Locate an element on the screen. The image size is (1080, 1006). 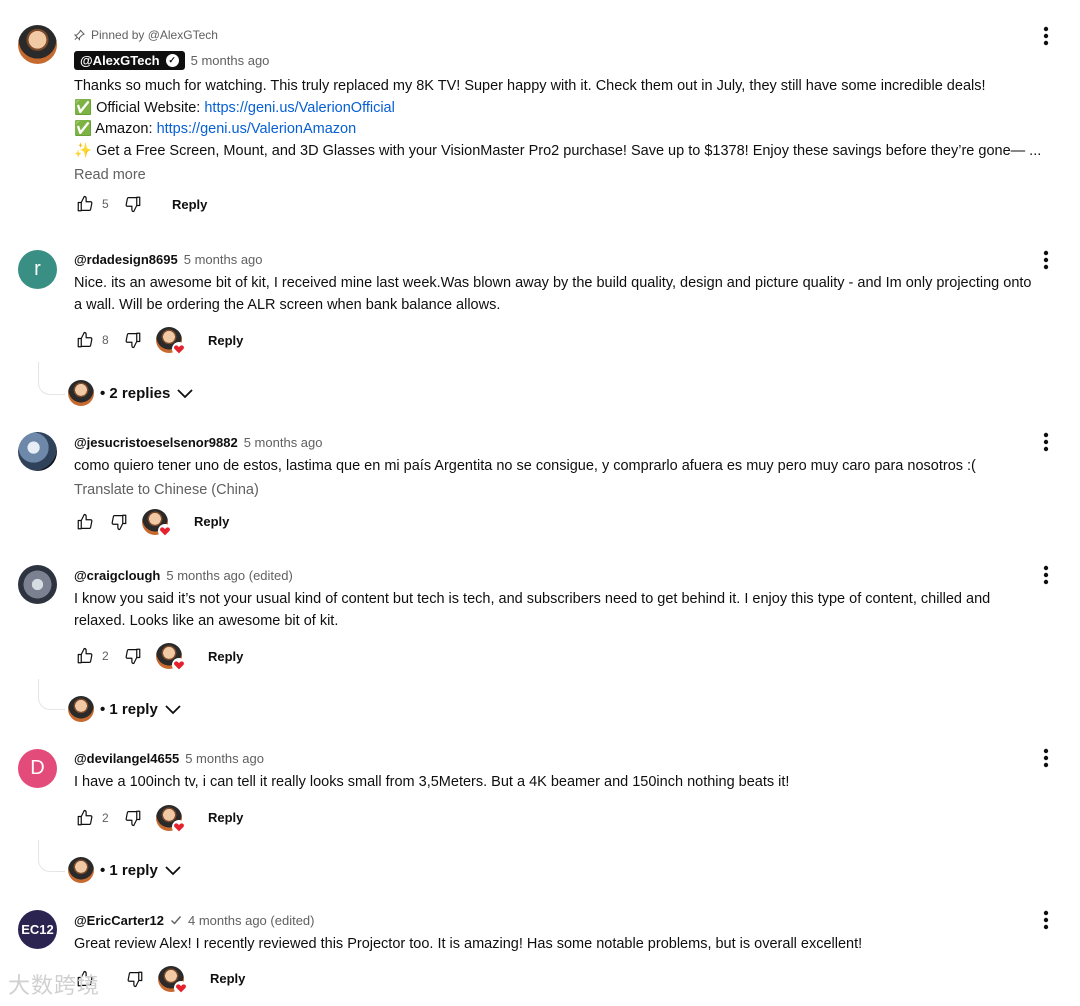
verified-check-icon: ✓ is located at coordinates (172, 60).